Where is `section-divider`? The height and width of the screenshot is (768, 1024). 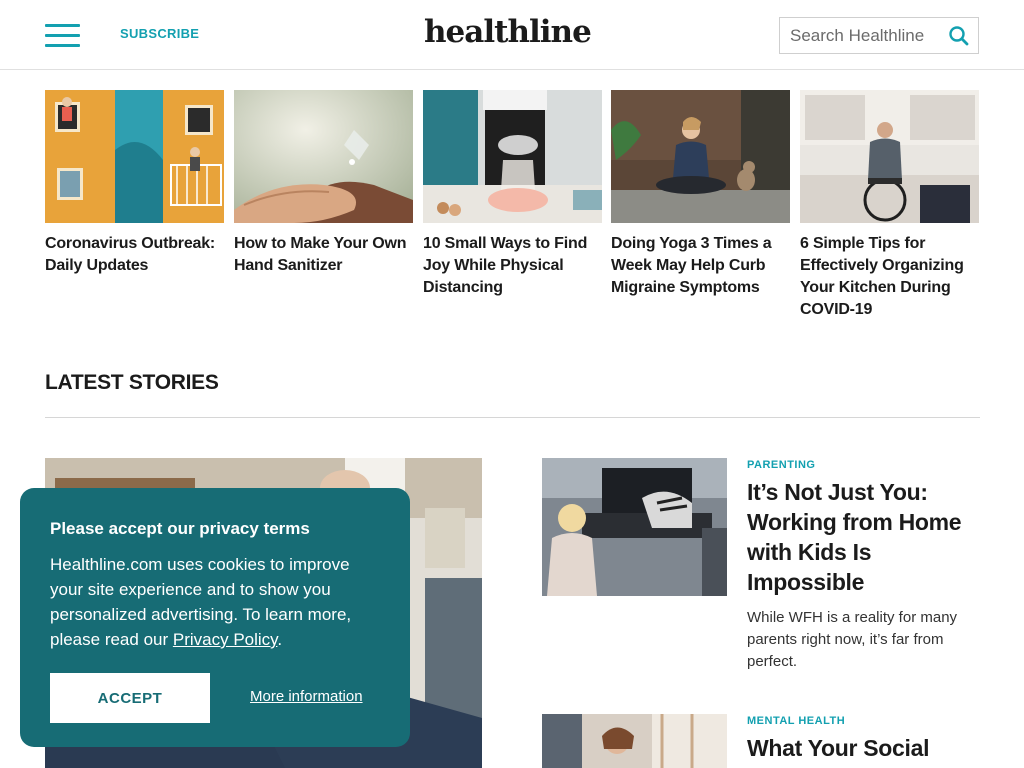
section-divider is located at coordinates (512, 417).